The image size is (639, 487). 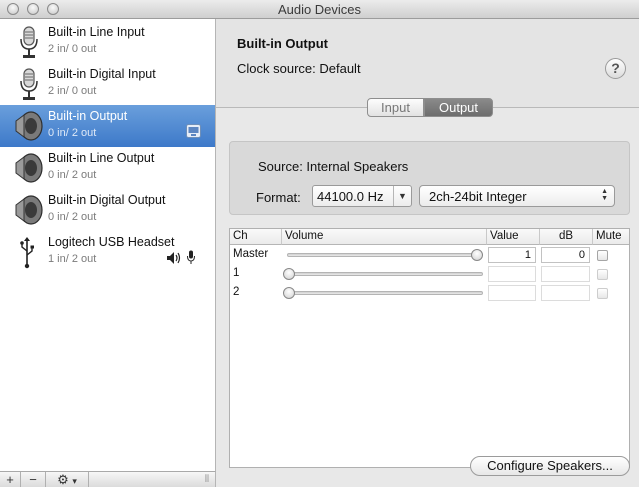 I want to click on tab-output: Output, so click(x=458, y=107).